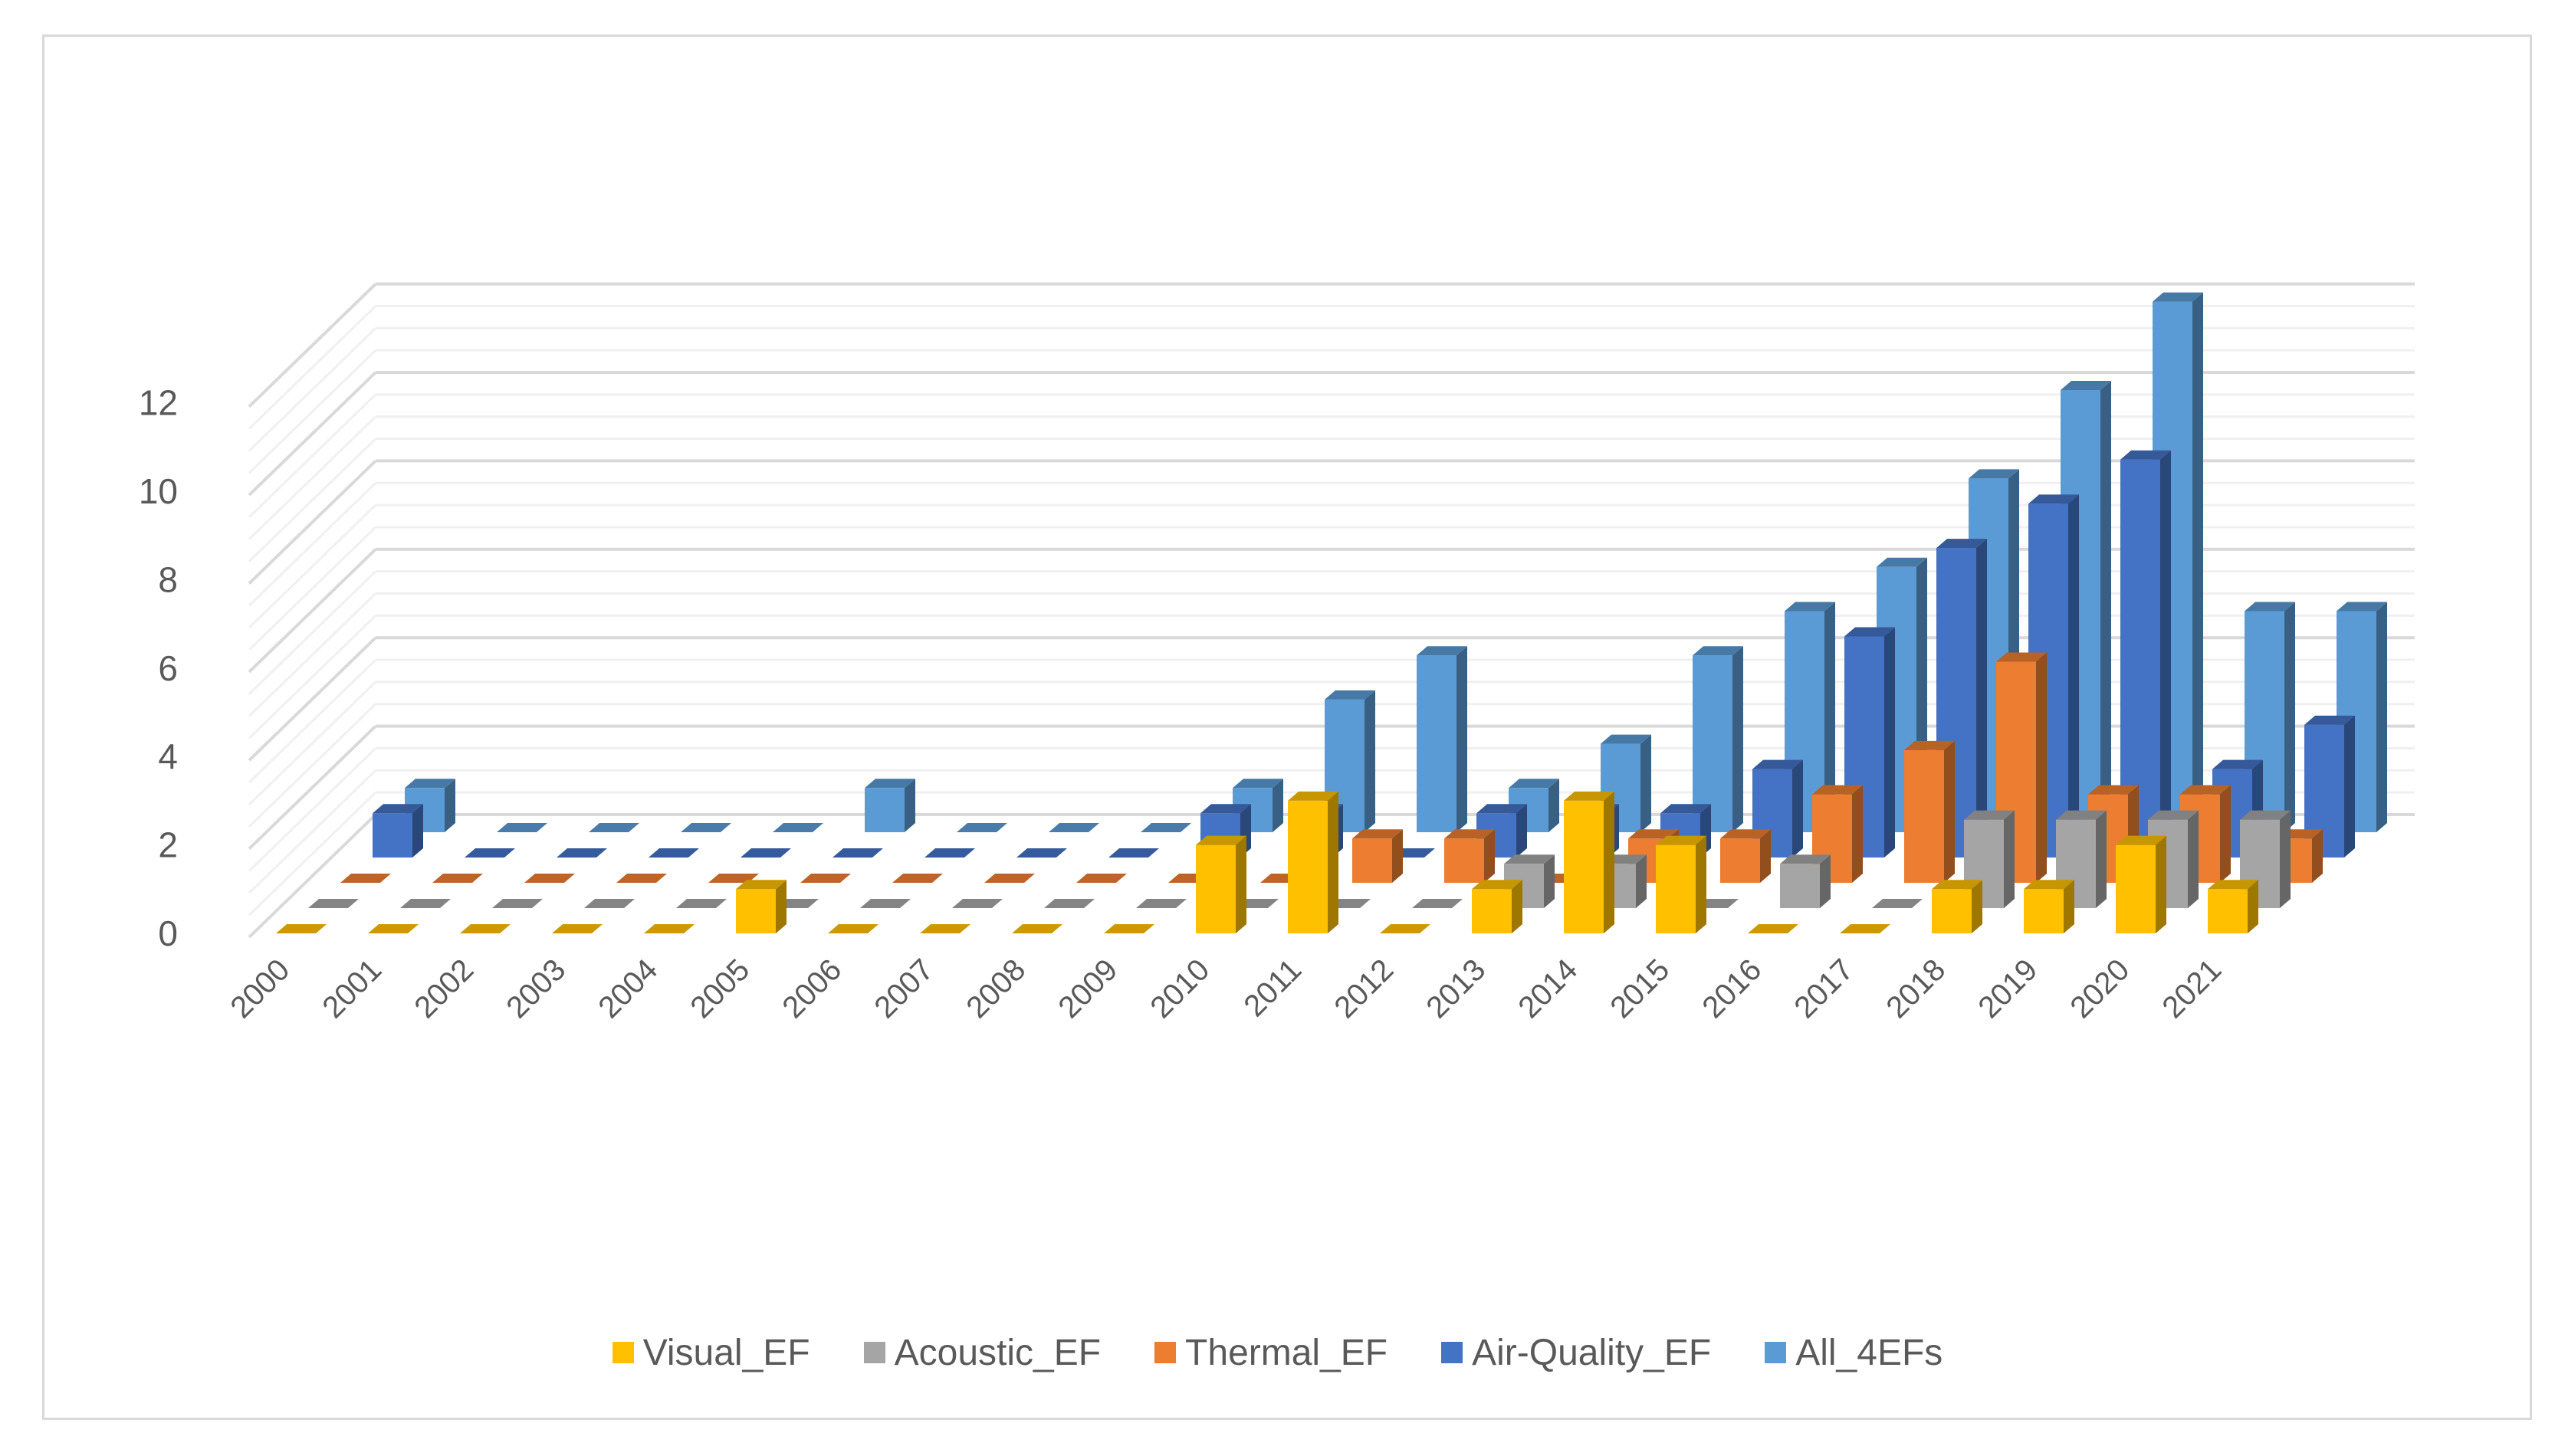 The width and height of the screenshot is (2555, 1456). What do you see at coordinates (812, 989) in the screenshot?
I see `x-tick-label: 2006` at bounding box center [812, 989].